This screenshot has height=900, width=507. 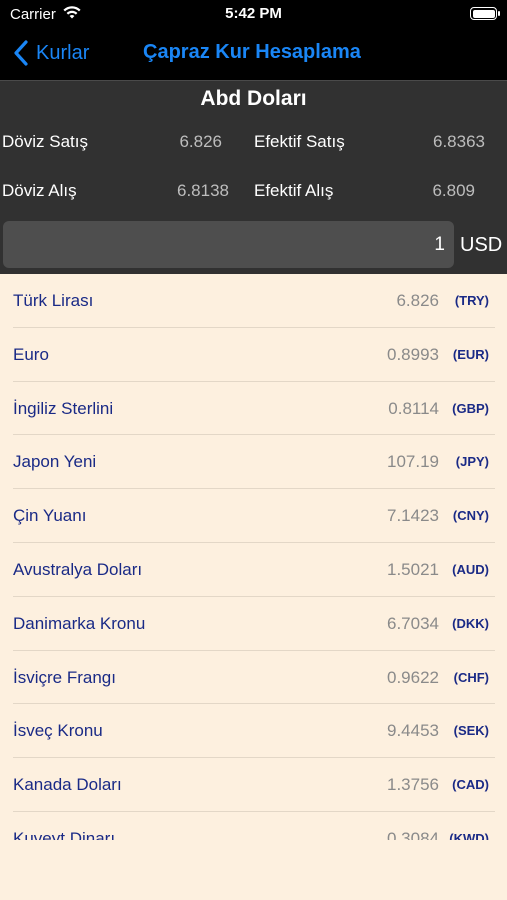 I want to click on list-item: Japon Yeni 107.19 (JPY), so click(x=254, y=462).